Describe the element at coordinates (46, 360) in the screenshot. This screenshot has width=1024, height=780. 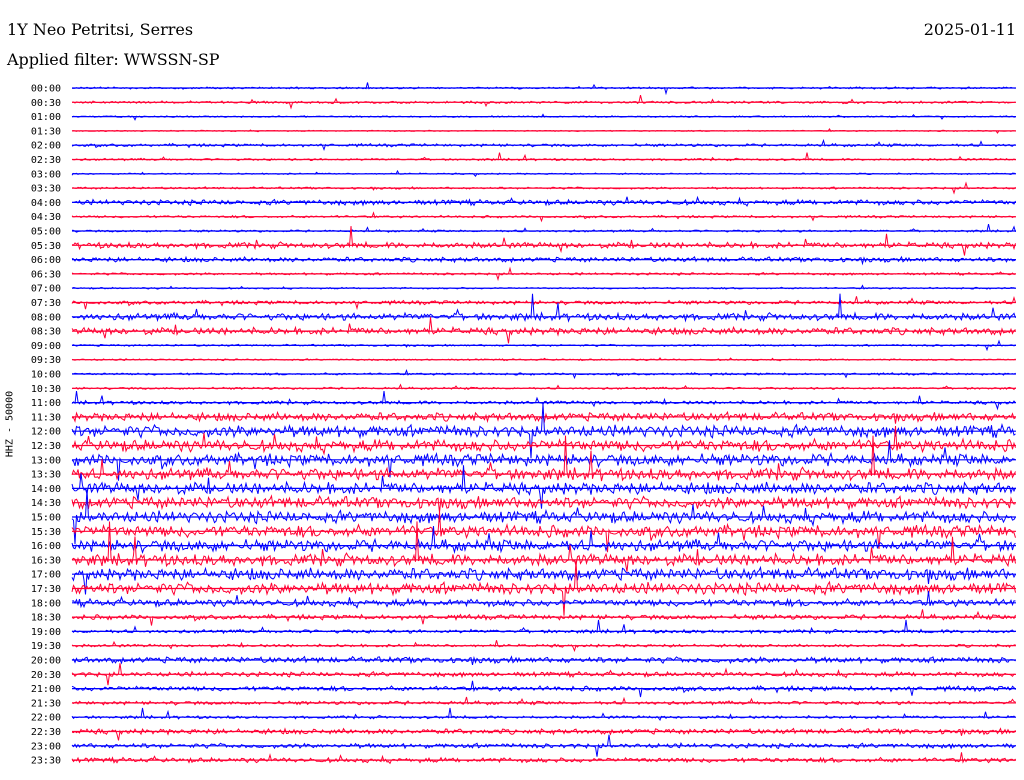
I see `tick-label-0930: 09:30` at that location.